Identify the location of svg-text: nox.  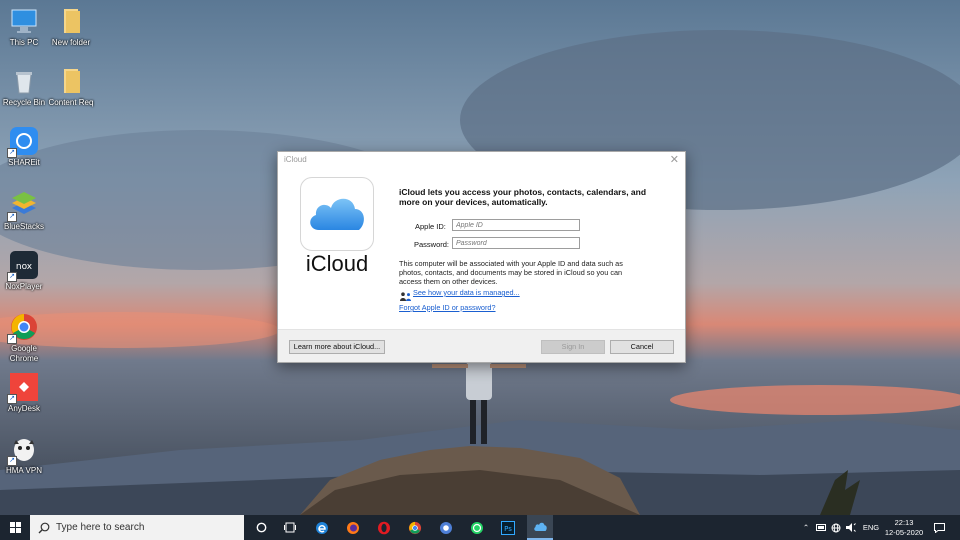
(24, 267).